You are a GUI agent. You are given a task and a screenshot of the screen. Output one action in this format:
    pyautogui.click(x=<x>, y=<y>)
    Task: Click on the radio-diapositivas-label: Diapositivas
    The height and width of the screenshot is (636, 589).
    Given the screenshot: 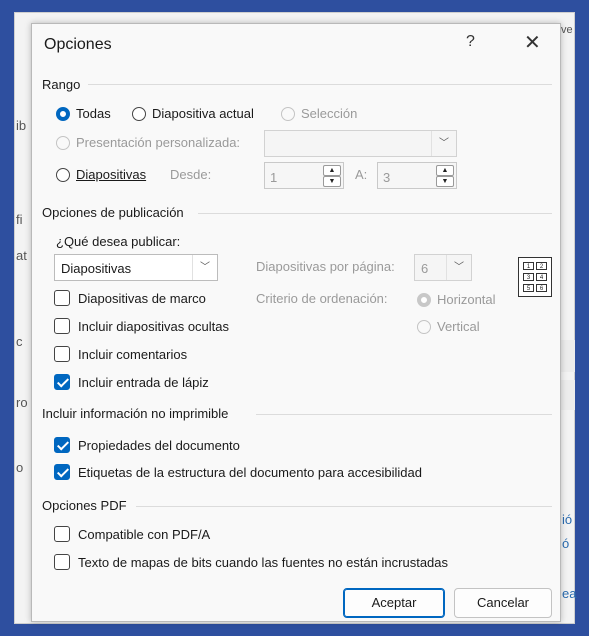 What is the action you would take?
    pyautogui.click(x=111, y=174)
    